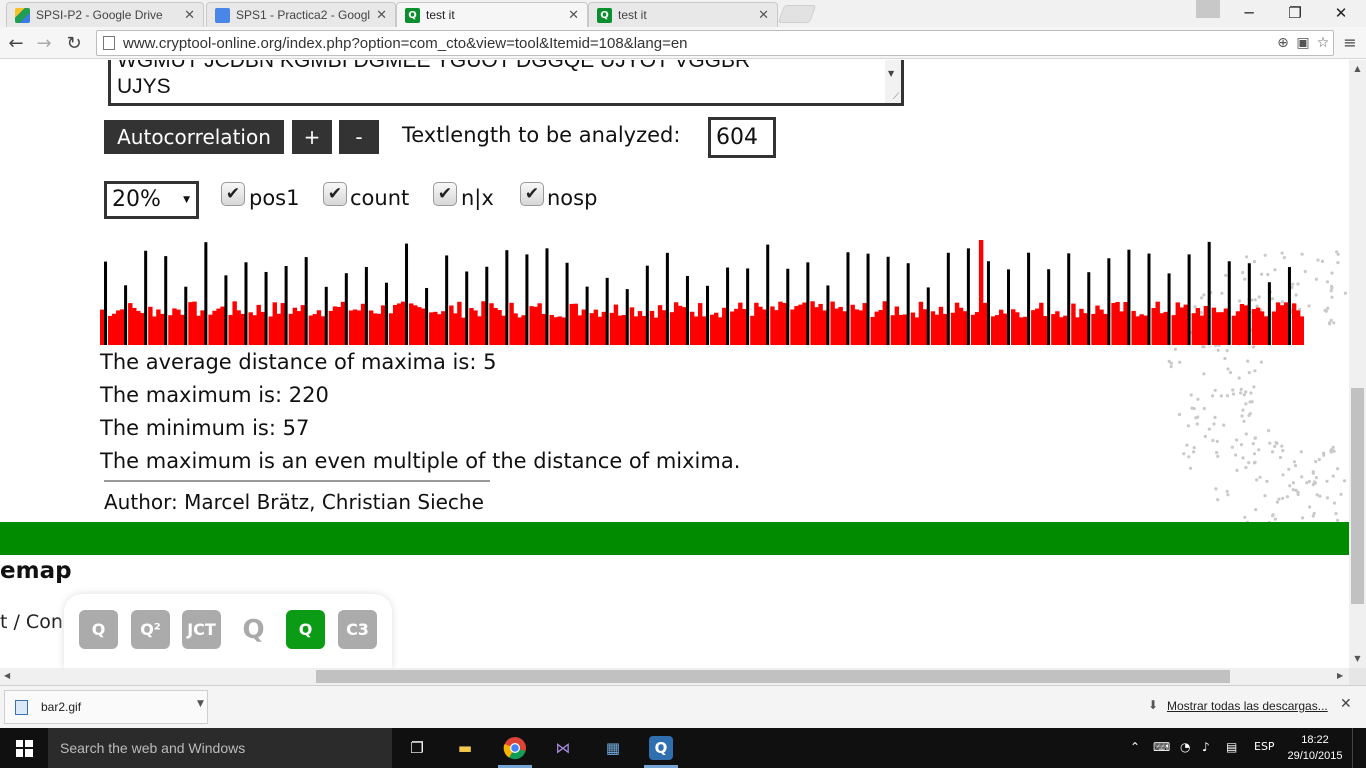 The width and height of the screenshot is (1366, 768). I want to click on page-horizontal-scrollbar: ◀ ▶, so click(674, 676).